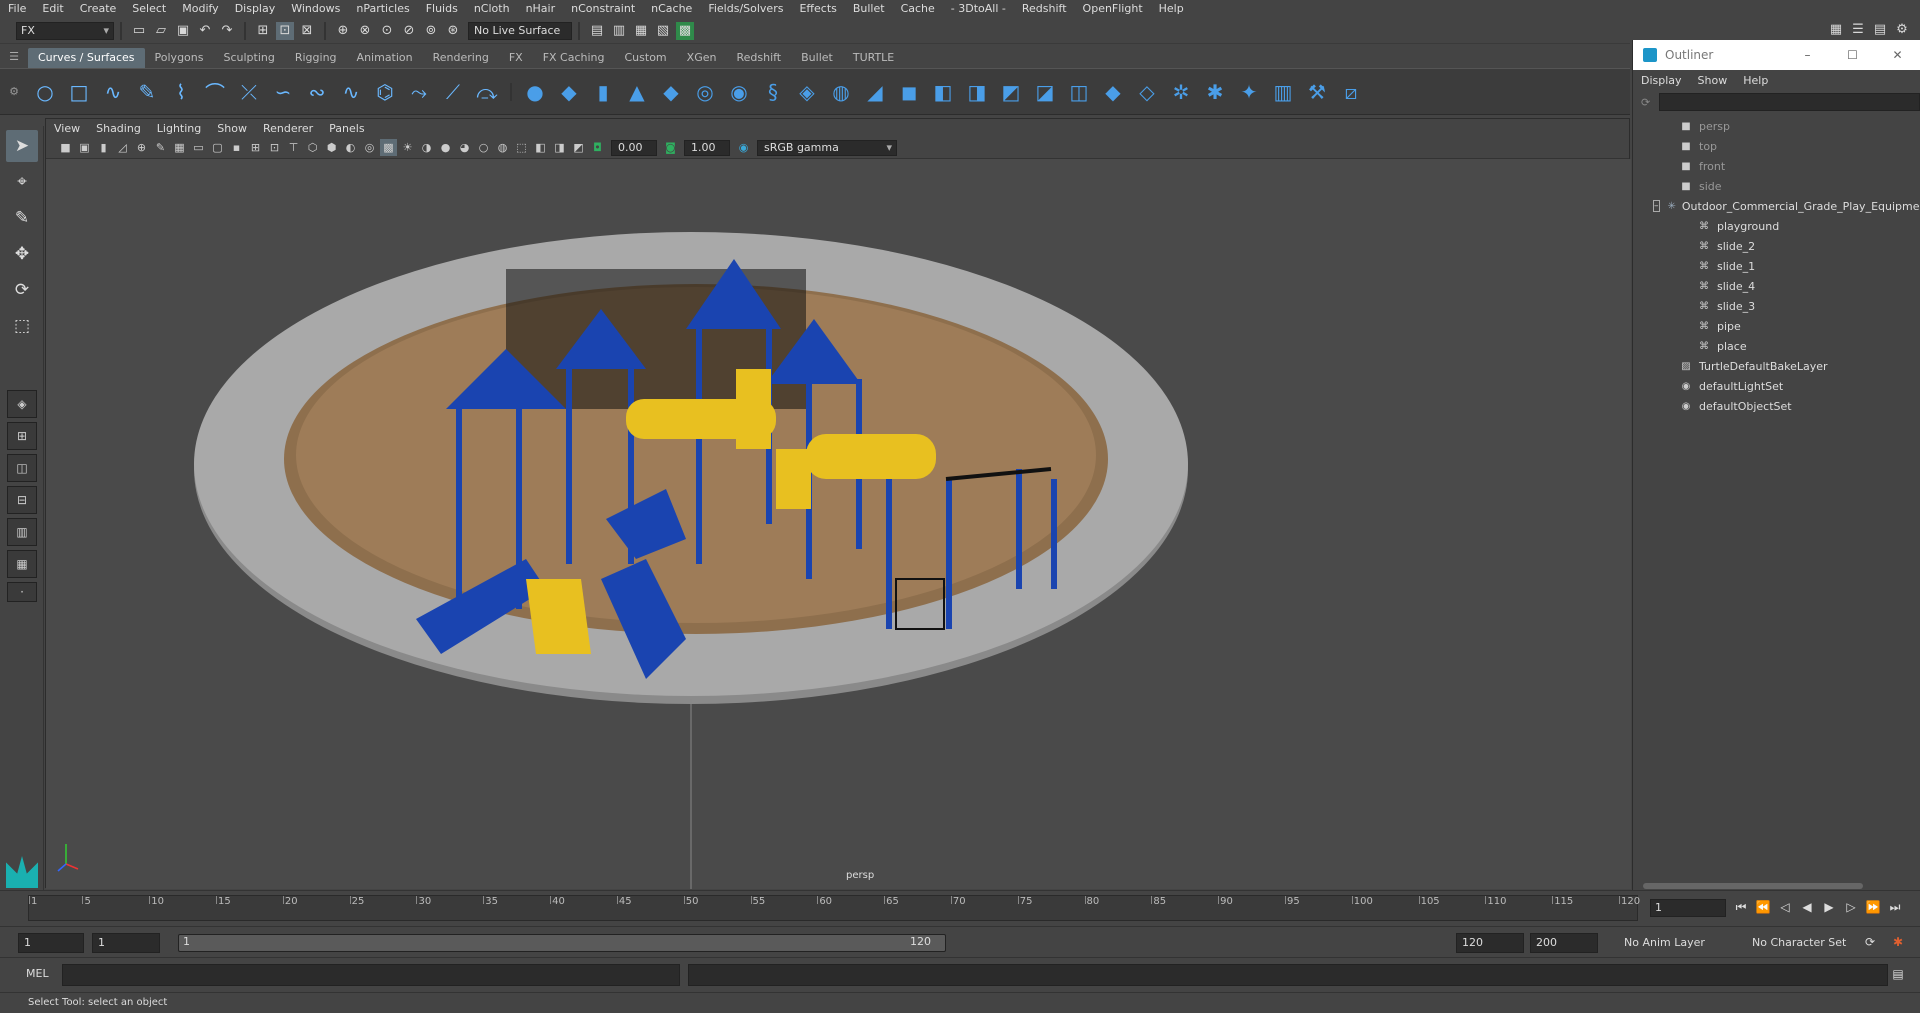 The height and width of the screenshot is (1013, 1920). I want to click on surface-tool-icon: ◨, so click(977, 92).